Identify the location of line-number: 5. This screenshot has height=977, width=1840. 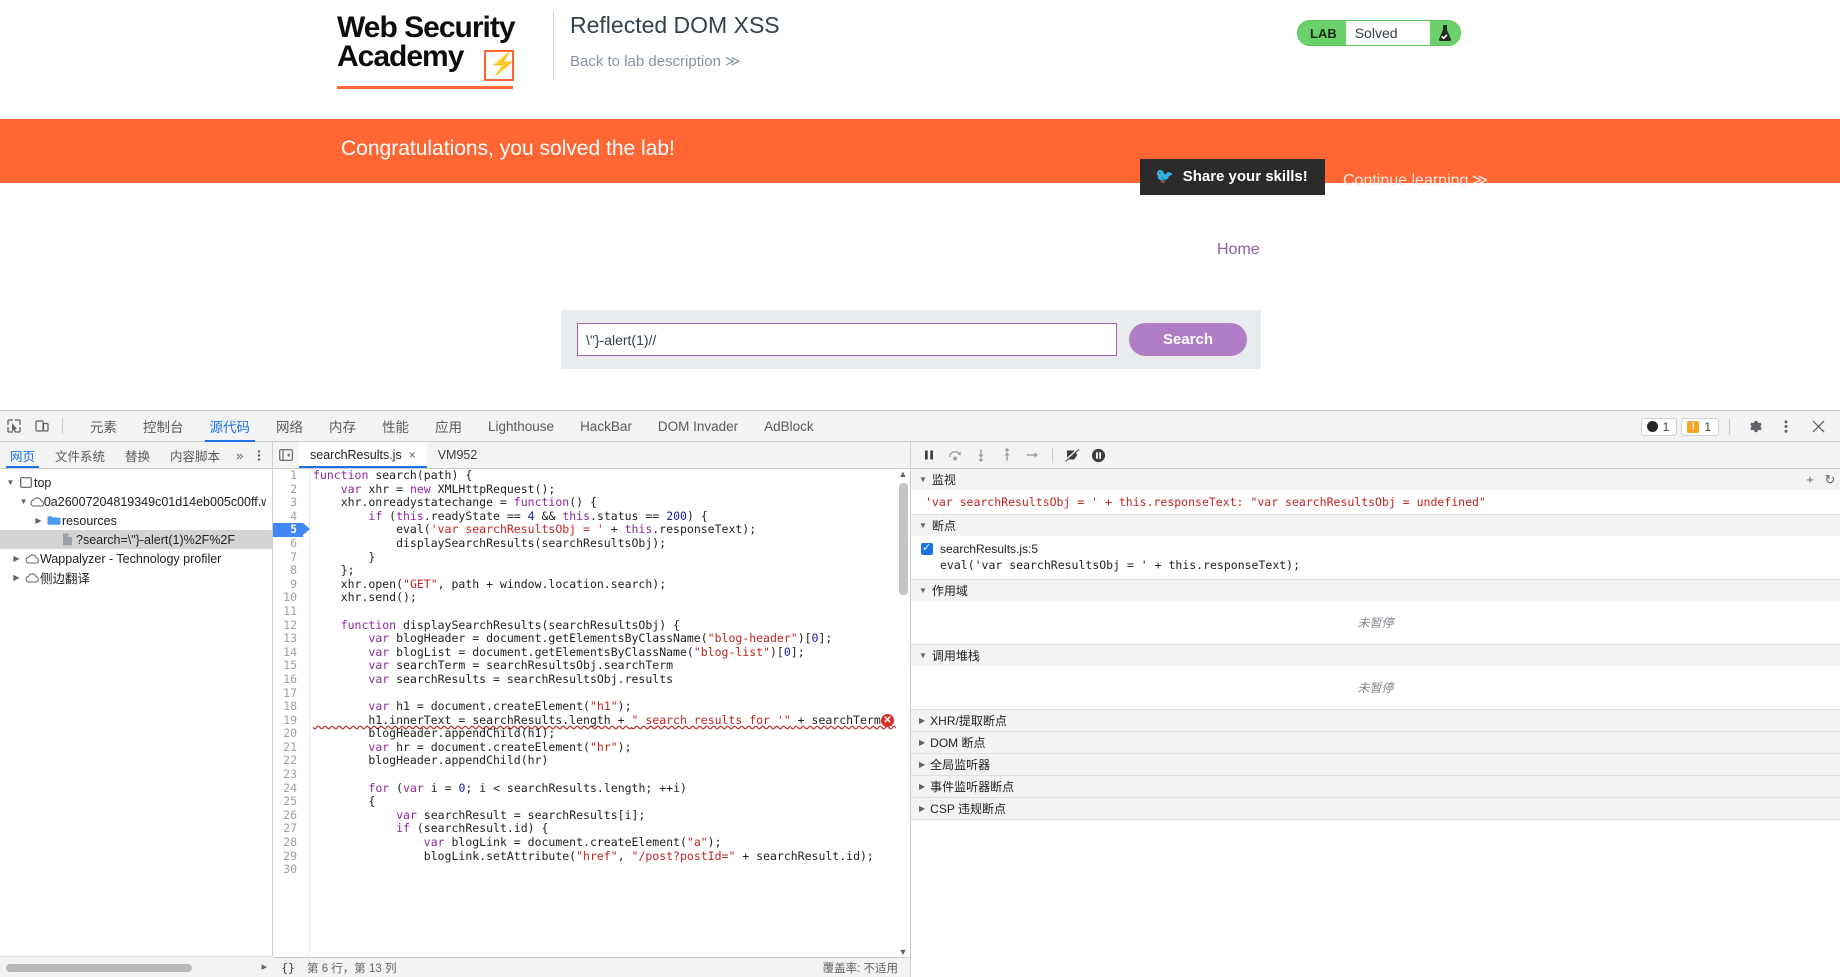
(291, 530).